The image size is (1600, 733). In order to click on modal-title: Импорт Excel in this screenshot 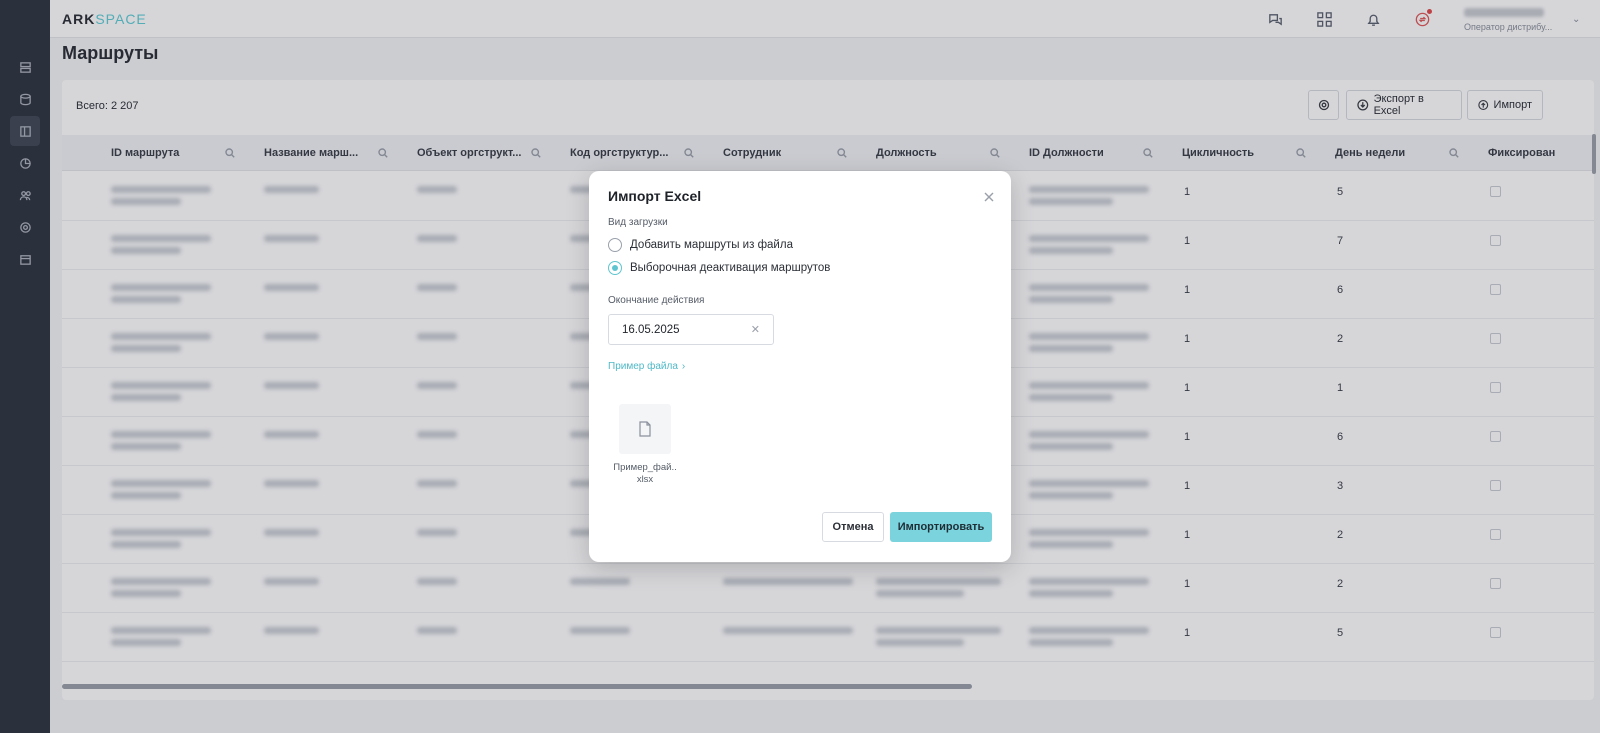, I will do `click(655, 196)`.